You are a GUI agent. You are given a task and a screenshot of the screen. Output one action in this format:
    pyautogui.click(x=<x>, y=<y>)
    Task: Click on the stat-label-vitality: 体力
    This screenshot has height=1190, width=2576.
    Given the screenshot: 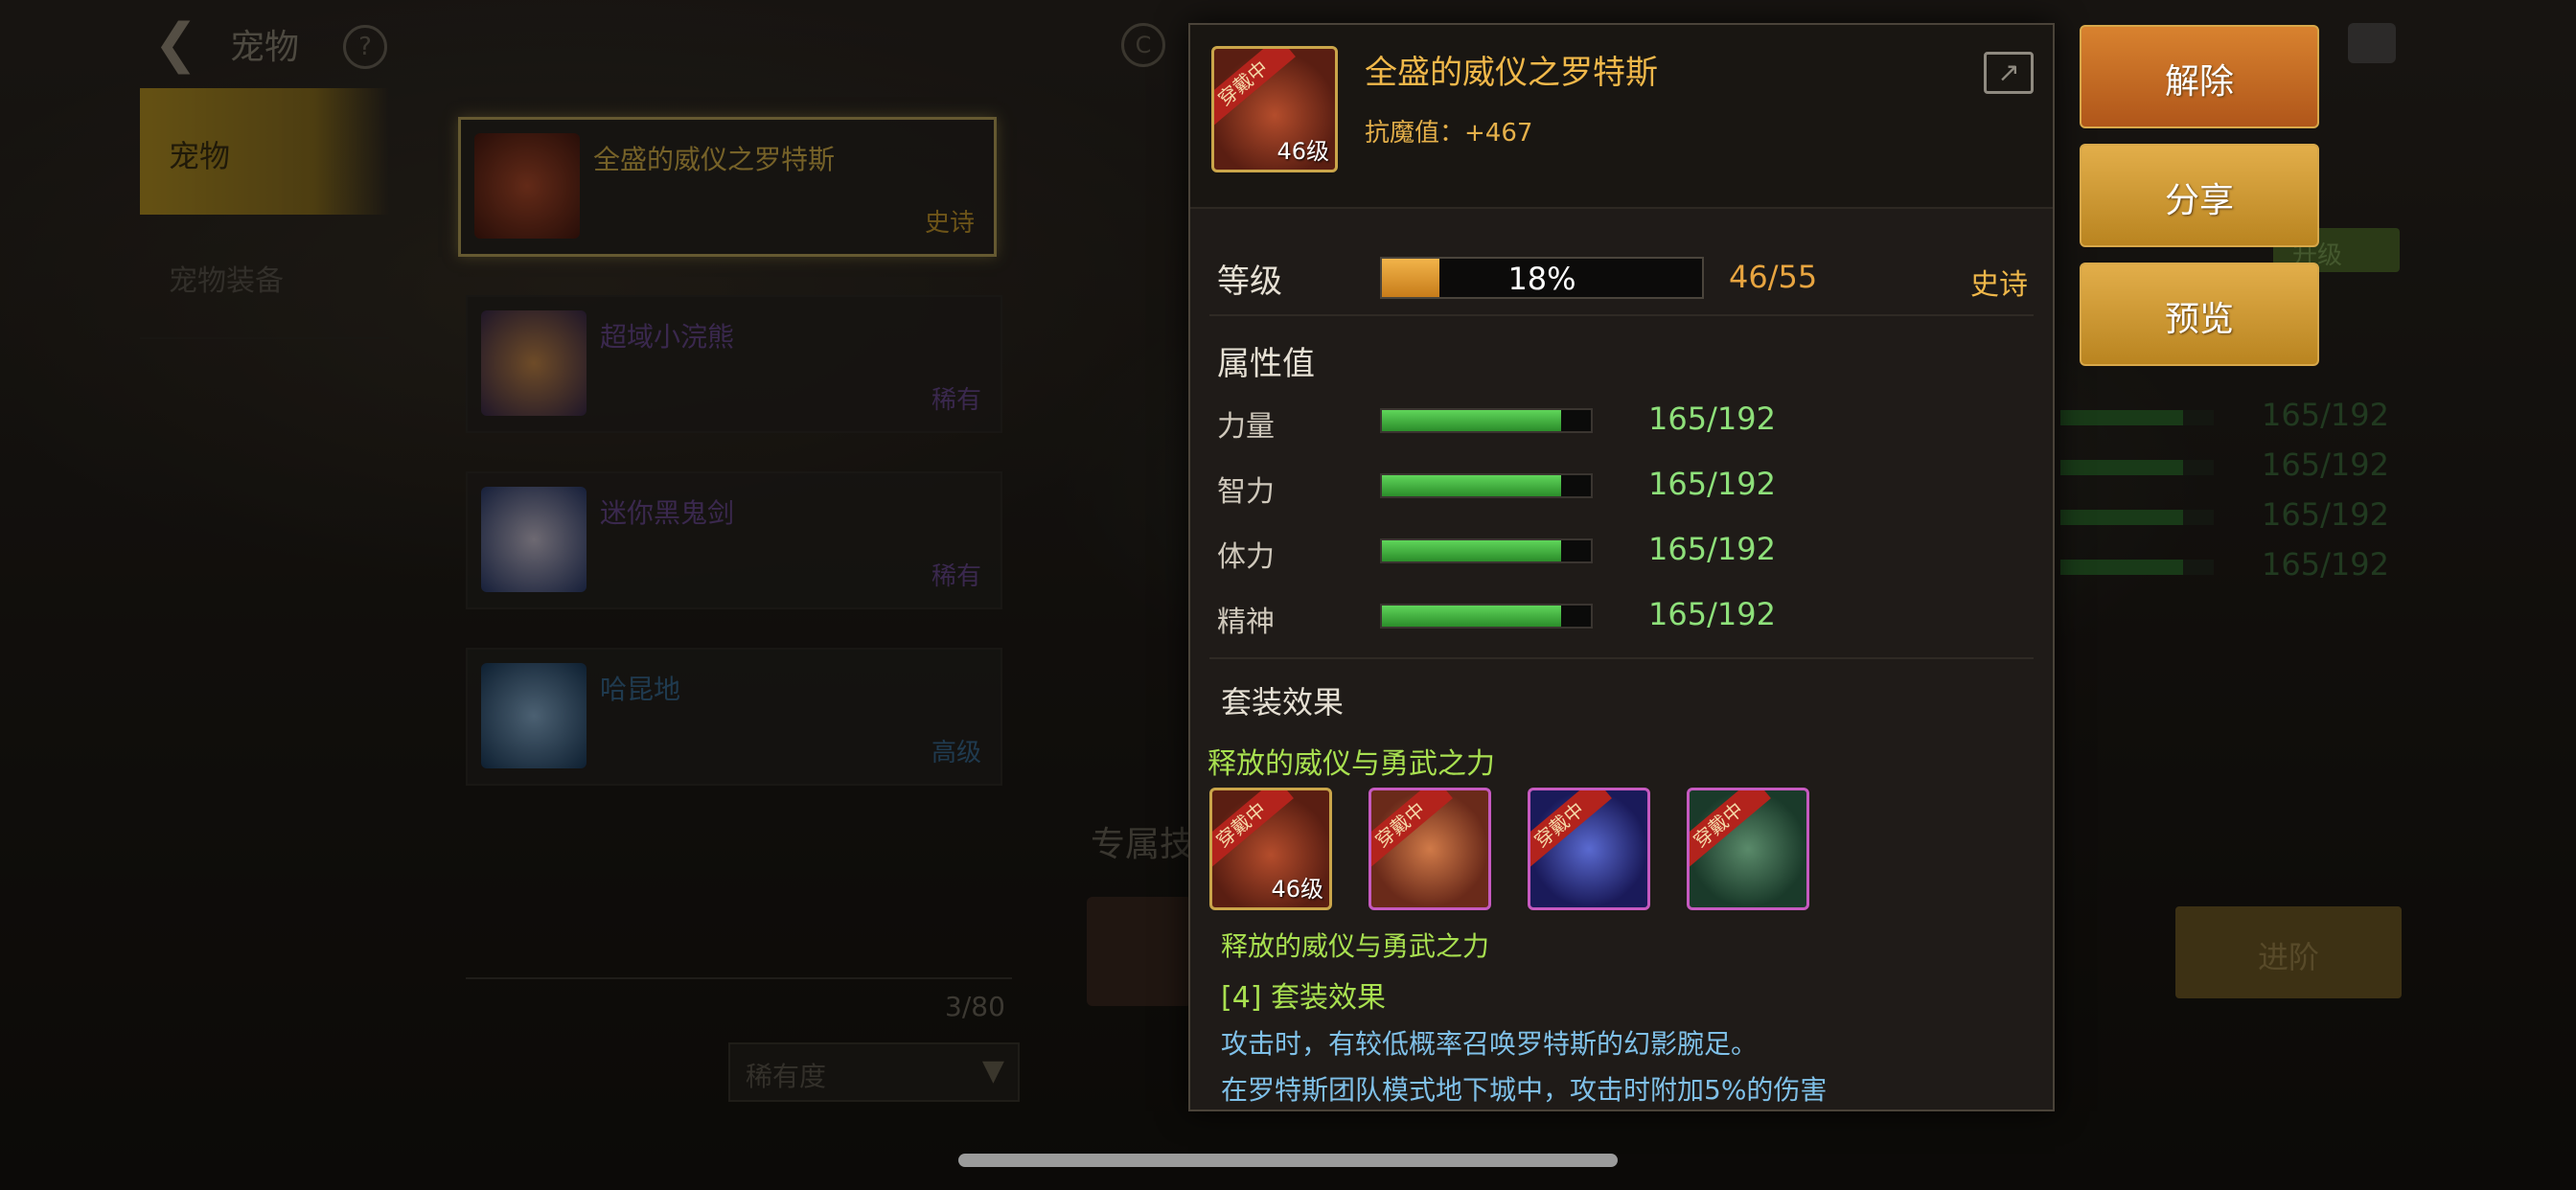 What is the action you would take?
    pyautogui.click(x=1246, y=557)
    